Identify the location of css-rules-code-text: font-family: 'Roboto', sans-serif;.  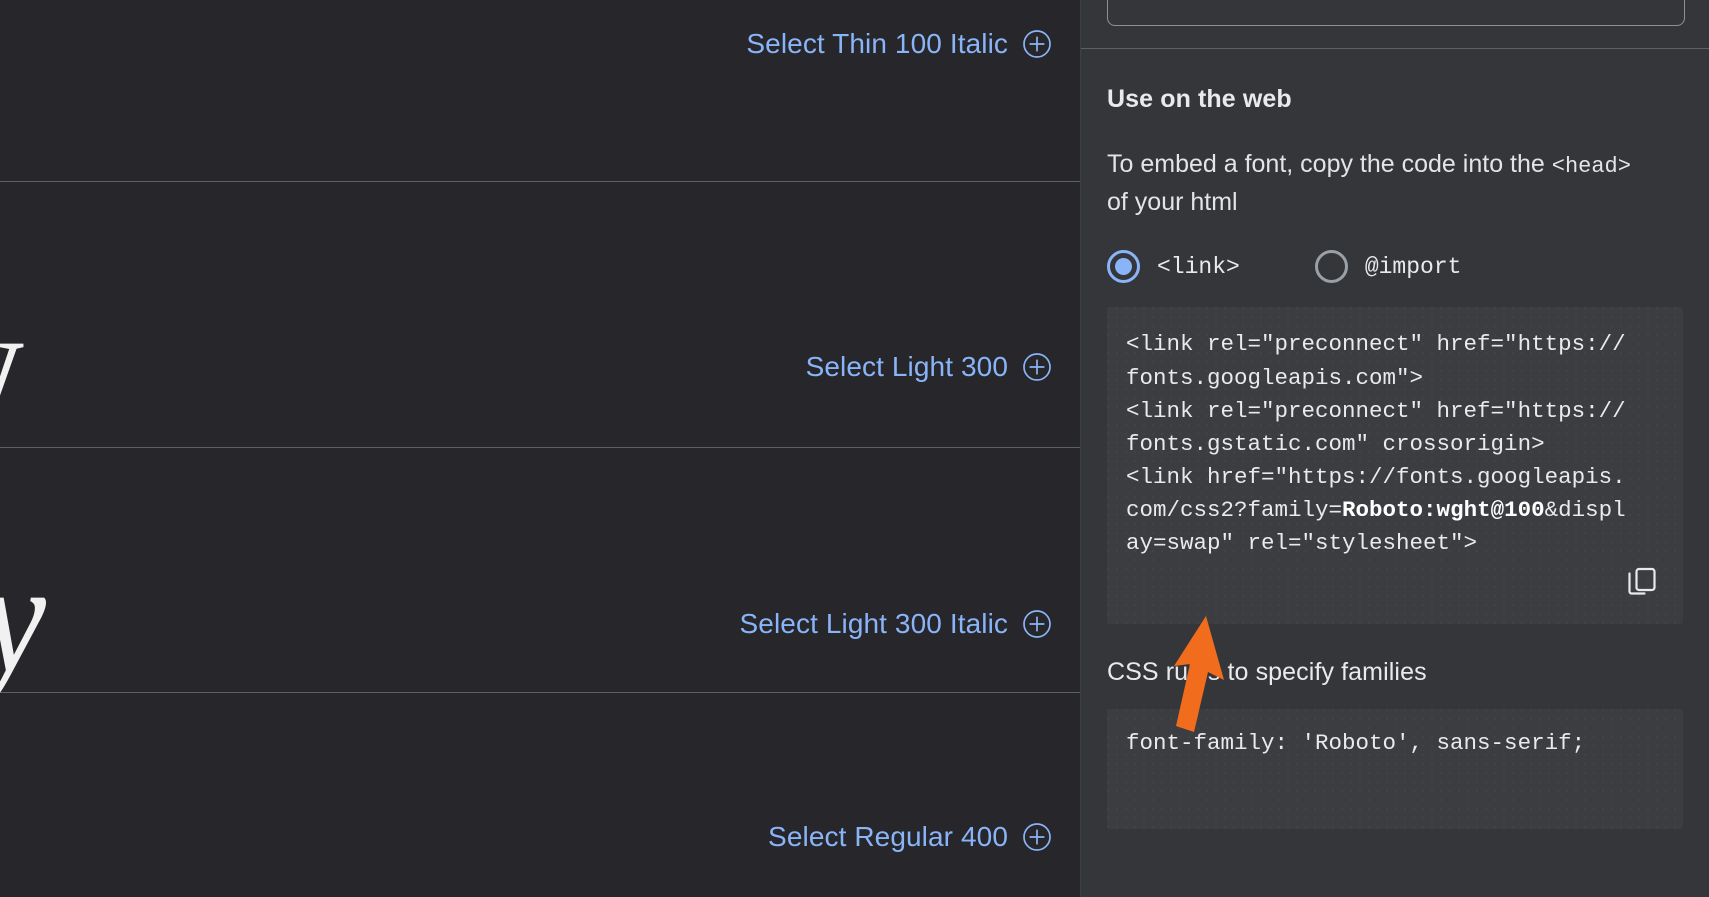
(1356, 743).